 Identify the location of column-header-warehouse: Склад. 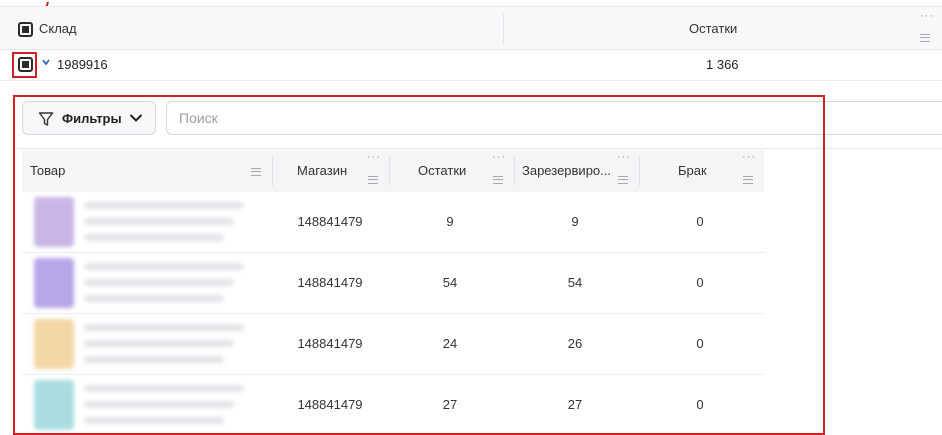
(58, 28).